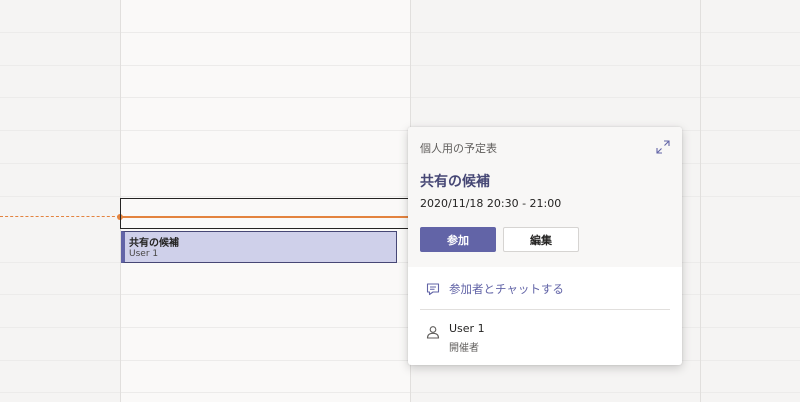 This screenshot has height=402, width=800. Describe the element at coordinates (458, 239) in the screenshot. I see `join-button: 参加` at that location.